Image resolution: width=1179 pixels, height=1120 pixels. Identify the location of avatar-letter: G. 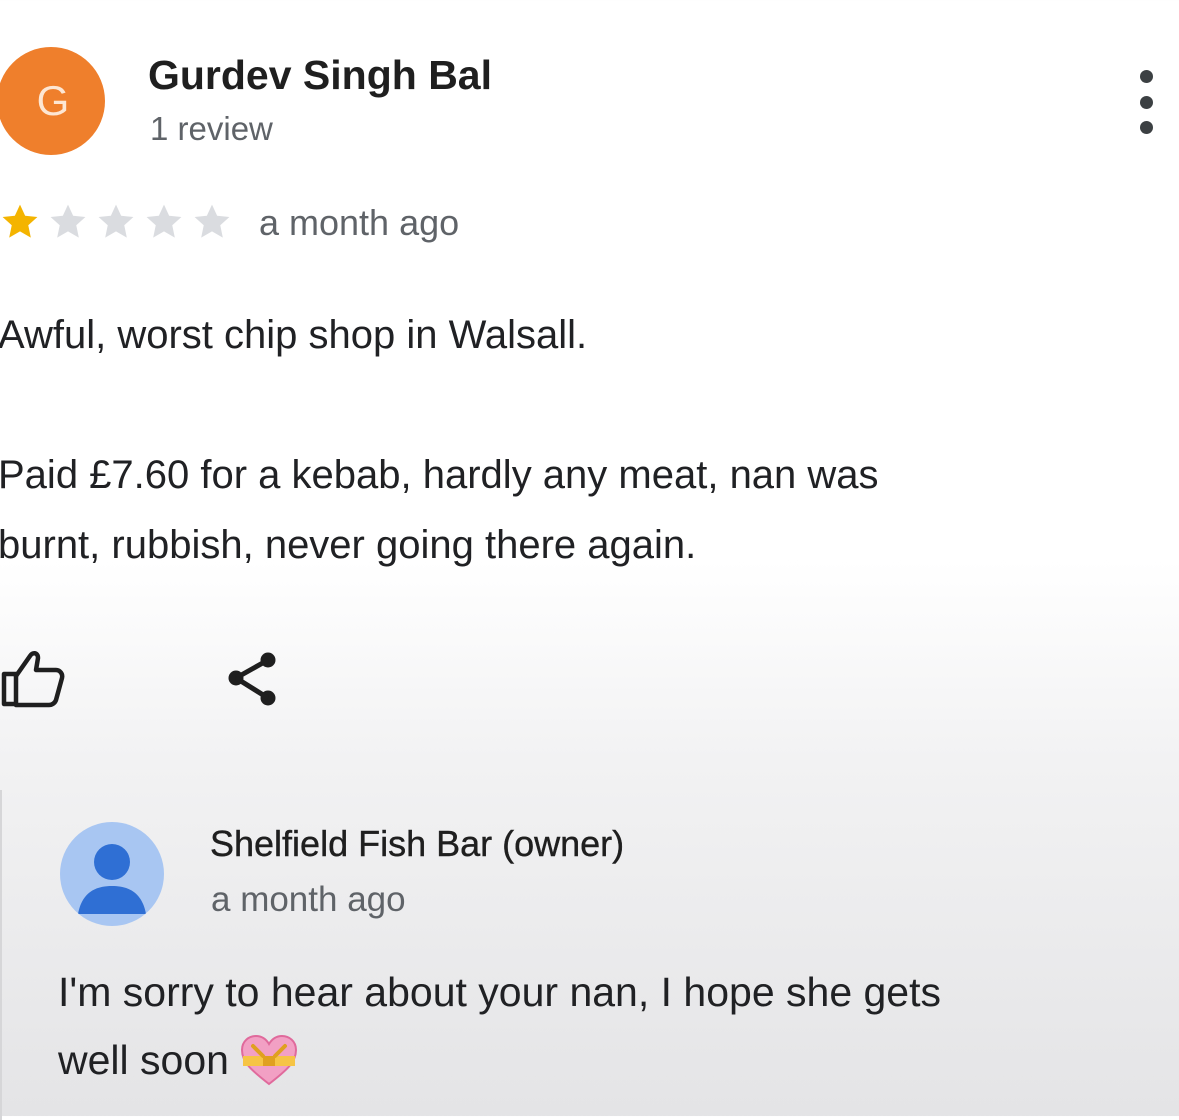
(53, 100).